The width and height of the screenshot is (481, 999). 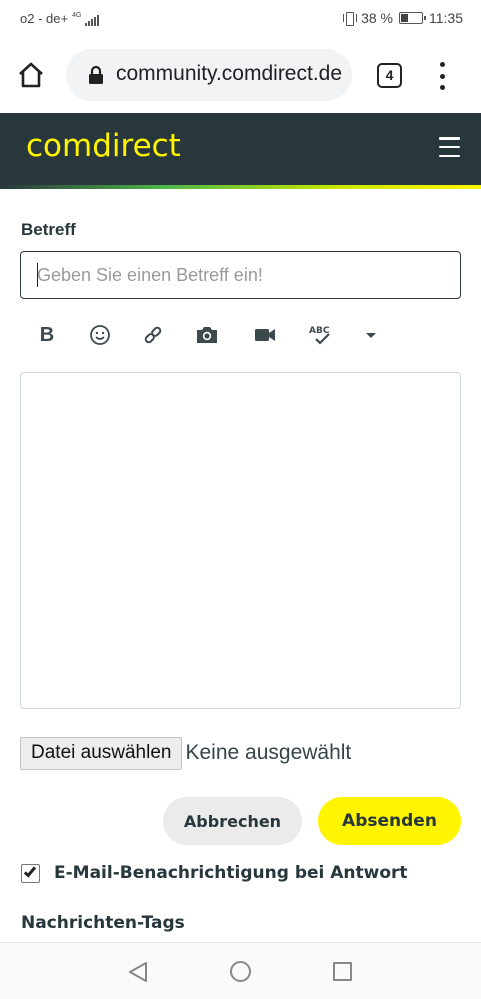 What do you see at coordinates (449, 147) in the screenshot?
I see `hamburger-menu-icon` at bounding box center [449, 147].